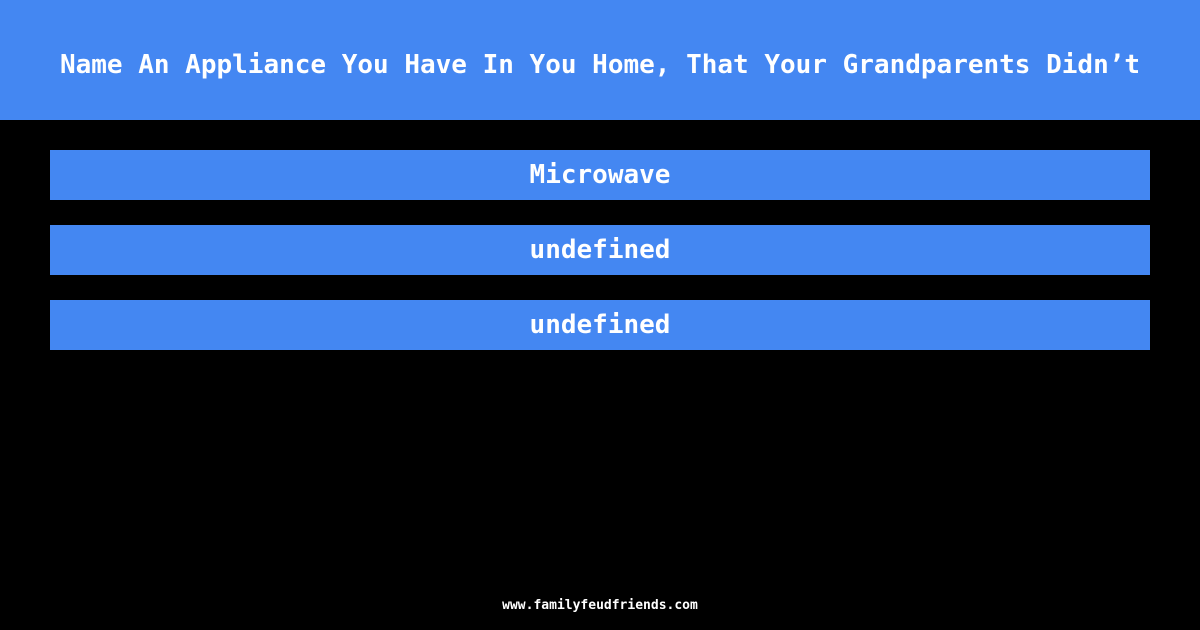 This screenshot has width=1200, height=630. I want to click on answer-bar: Microwave, so click(600, 175).